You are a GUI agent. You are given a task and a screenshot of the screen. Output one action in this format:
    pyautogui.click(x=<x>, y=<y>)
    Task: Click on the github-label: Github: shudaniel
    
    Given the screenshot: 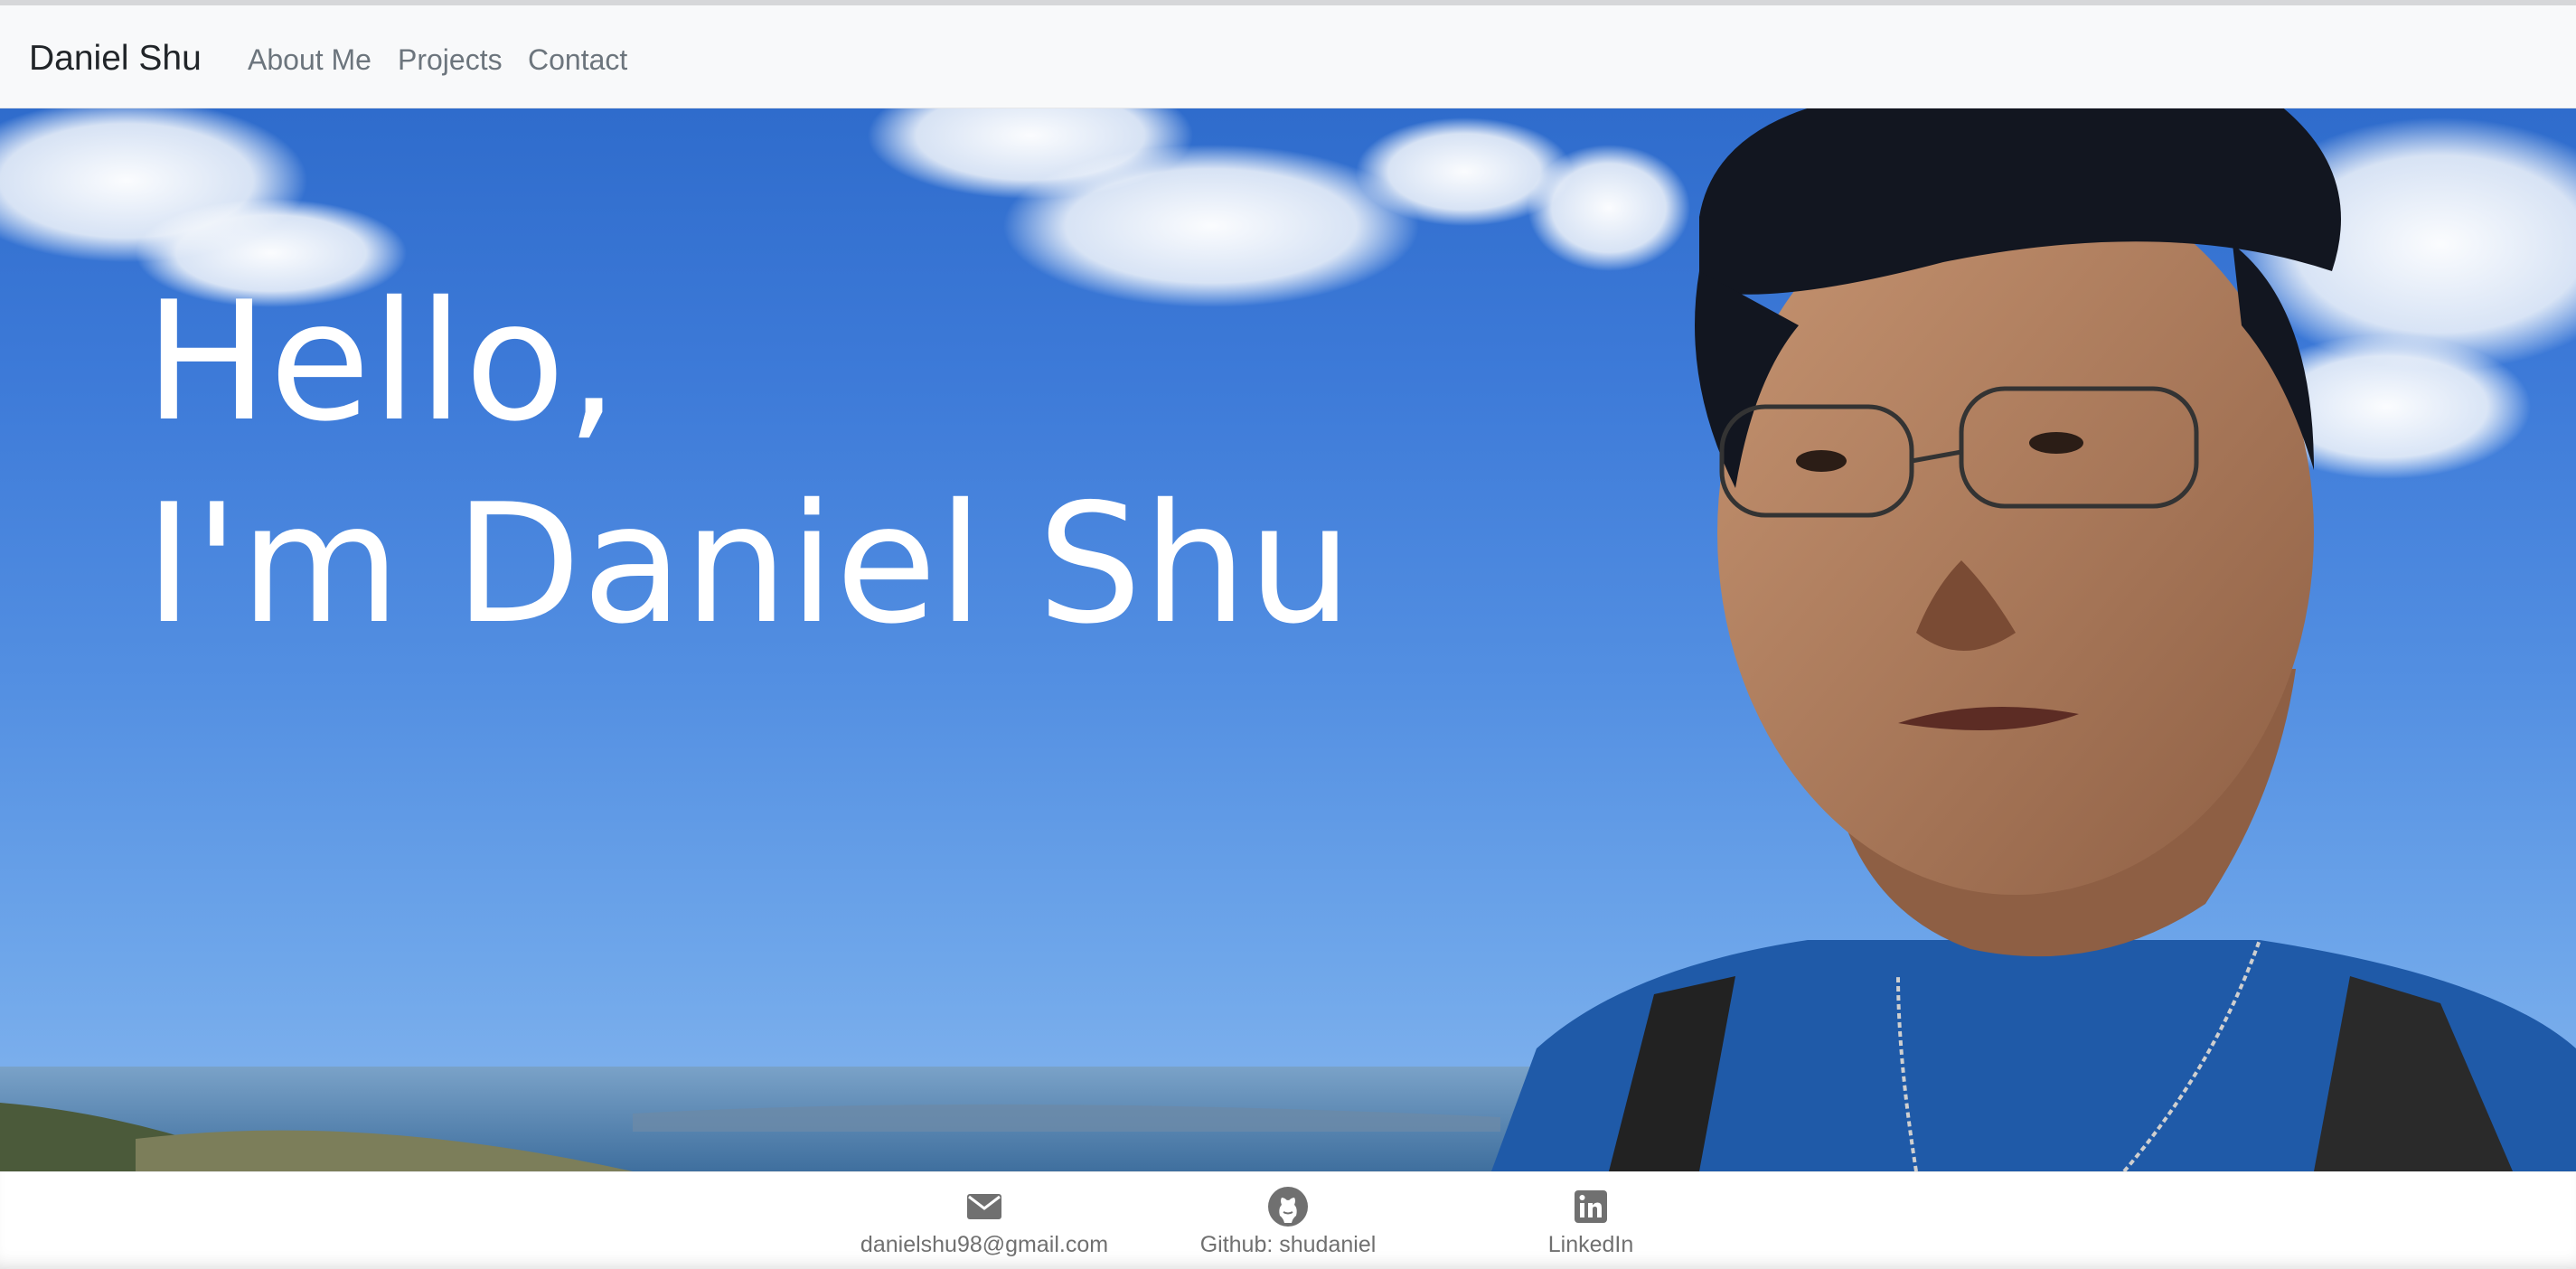 What is the action you would take?
    pyautogui.click(x=1288, y=1244)
    